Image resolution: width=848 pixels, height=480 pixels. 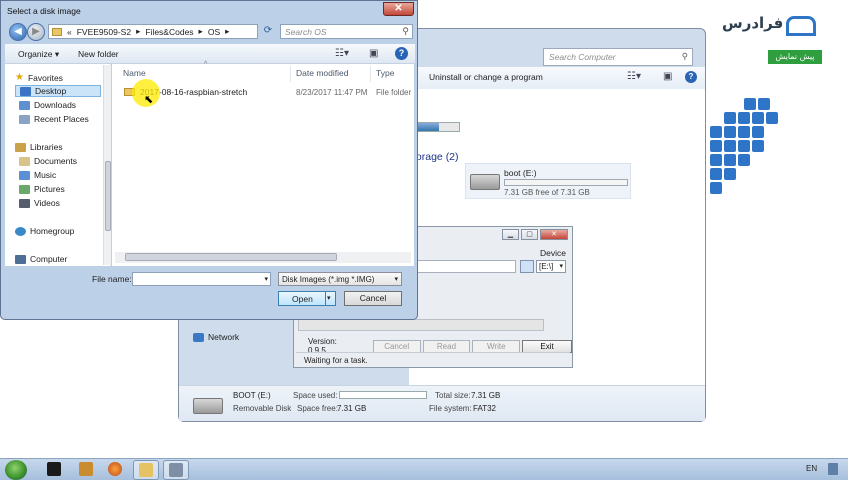 What do you see at coordinates (833, 469) in the screenshot?
I see `flag-icon` at bounding box center [833, 469].